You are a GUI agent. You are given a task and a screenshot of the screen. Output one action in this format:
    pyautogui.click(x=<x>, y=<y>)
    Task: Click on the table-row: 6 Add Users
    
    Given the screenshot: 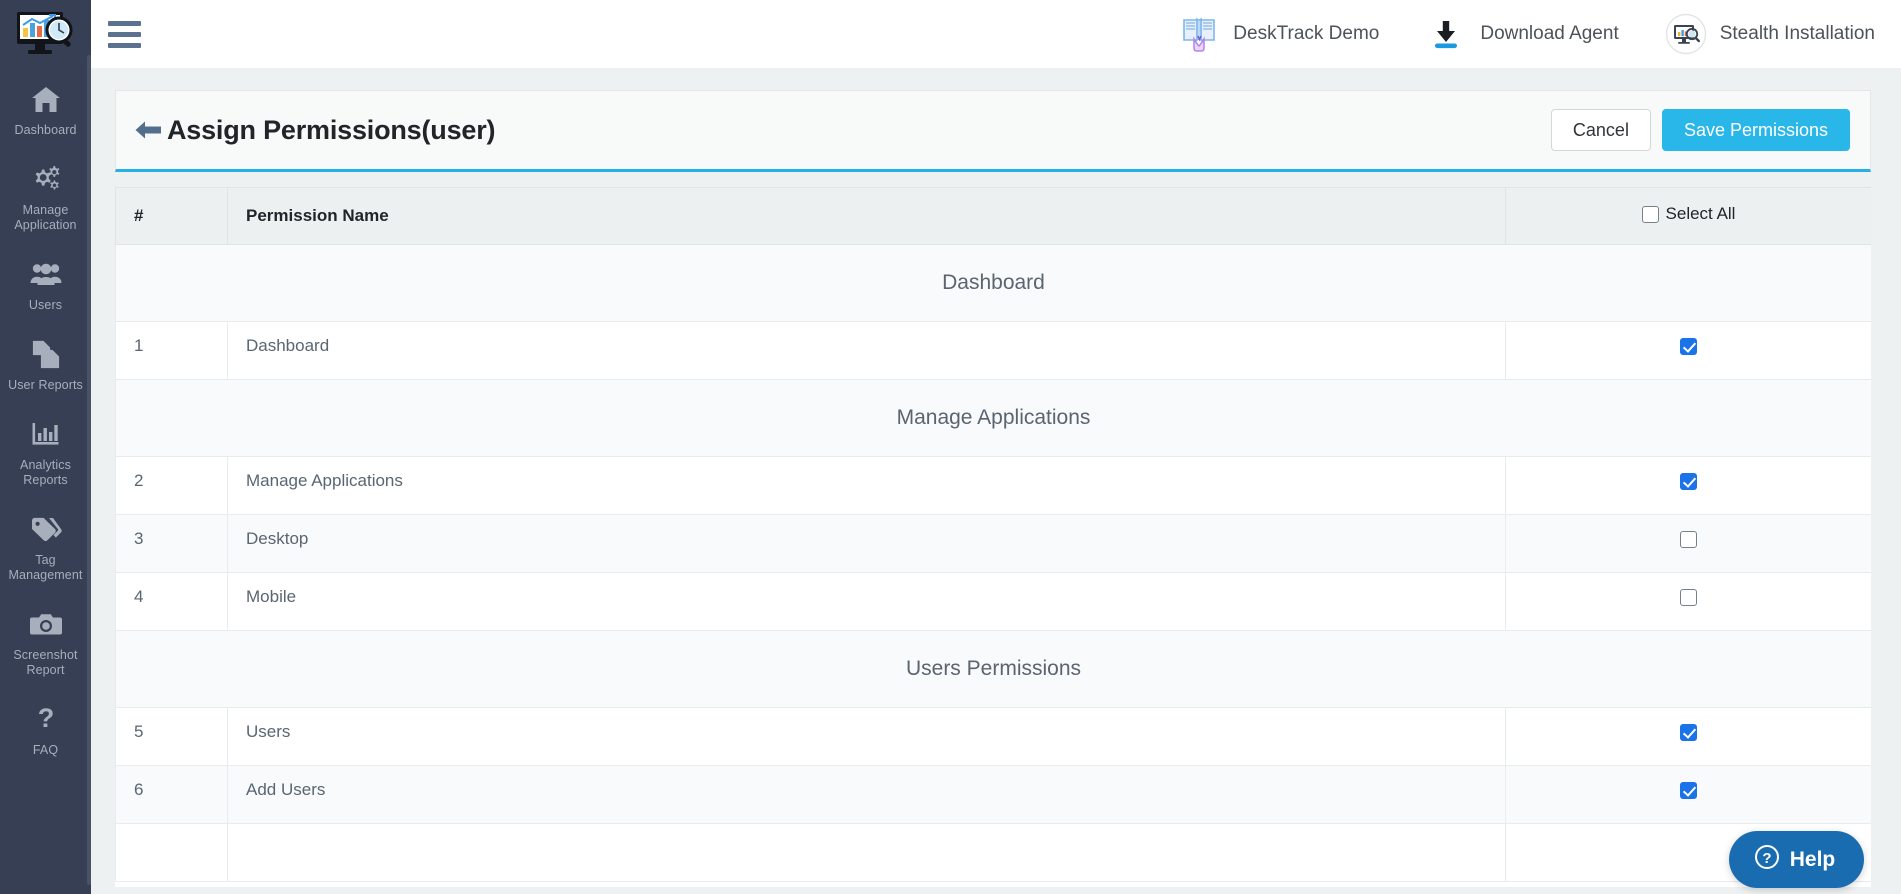 What is the action you would take?
    pyautogui.click(x=993, y=794)
    